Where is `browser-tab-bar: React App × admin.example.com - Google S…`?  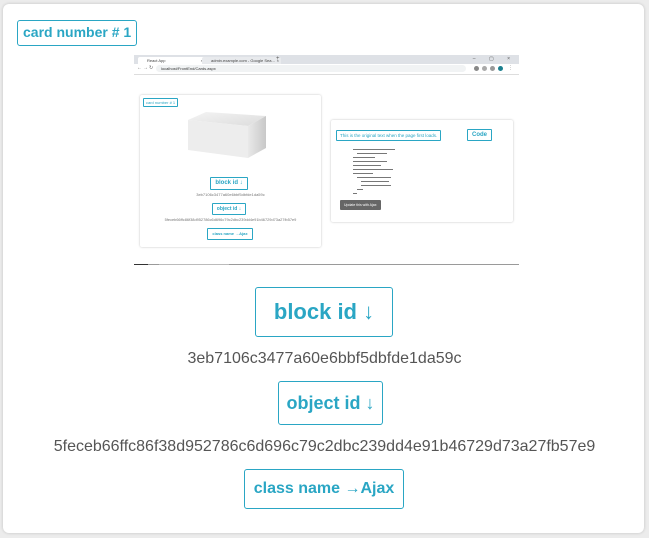
browser-tab-bar: React App × admin.example.com - Google S… is located at coordinates (326, 59).